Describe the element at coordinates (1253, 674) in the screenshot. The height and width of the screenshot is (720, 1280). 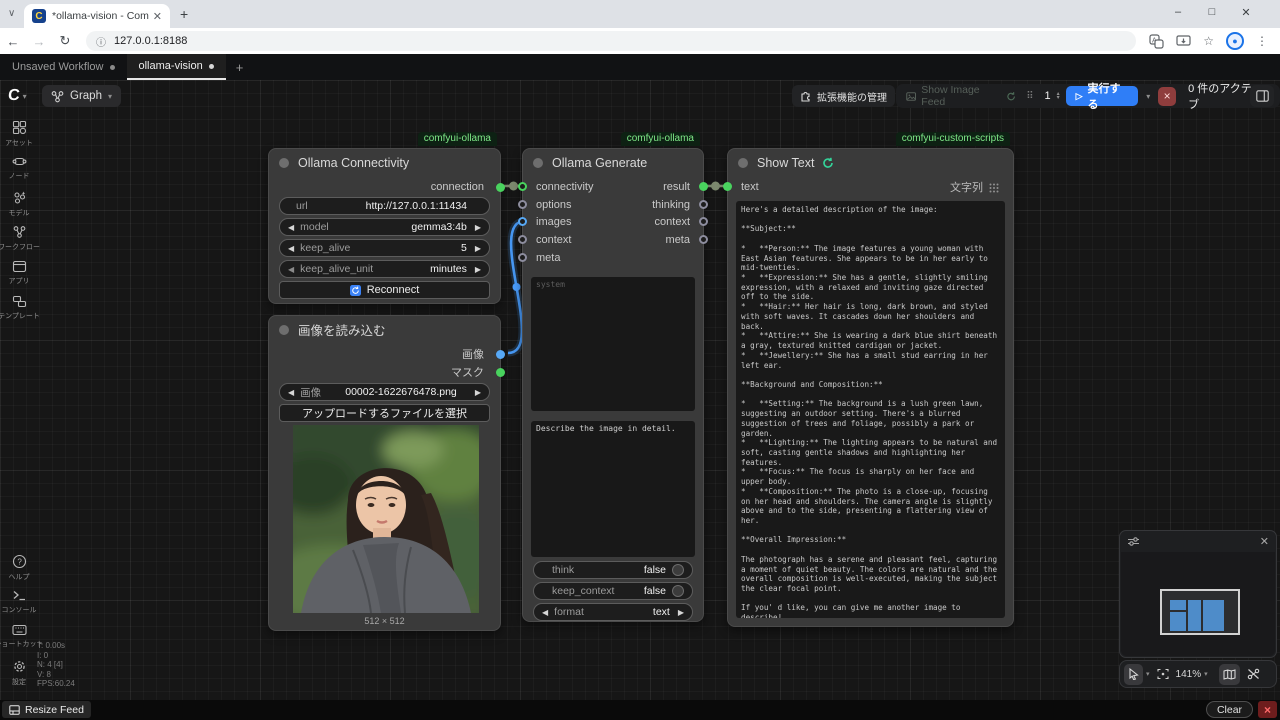
I see `toggle-links-button` at that location.